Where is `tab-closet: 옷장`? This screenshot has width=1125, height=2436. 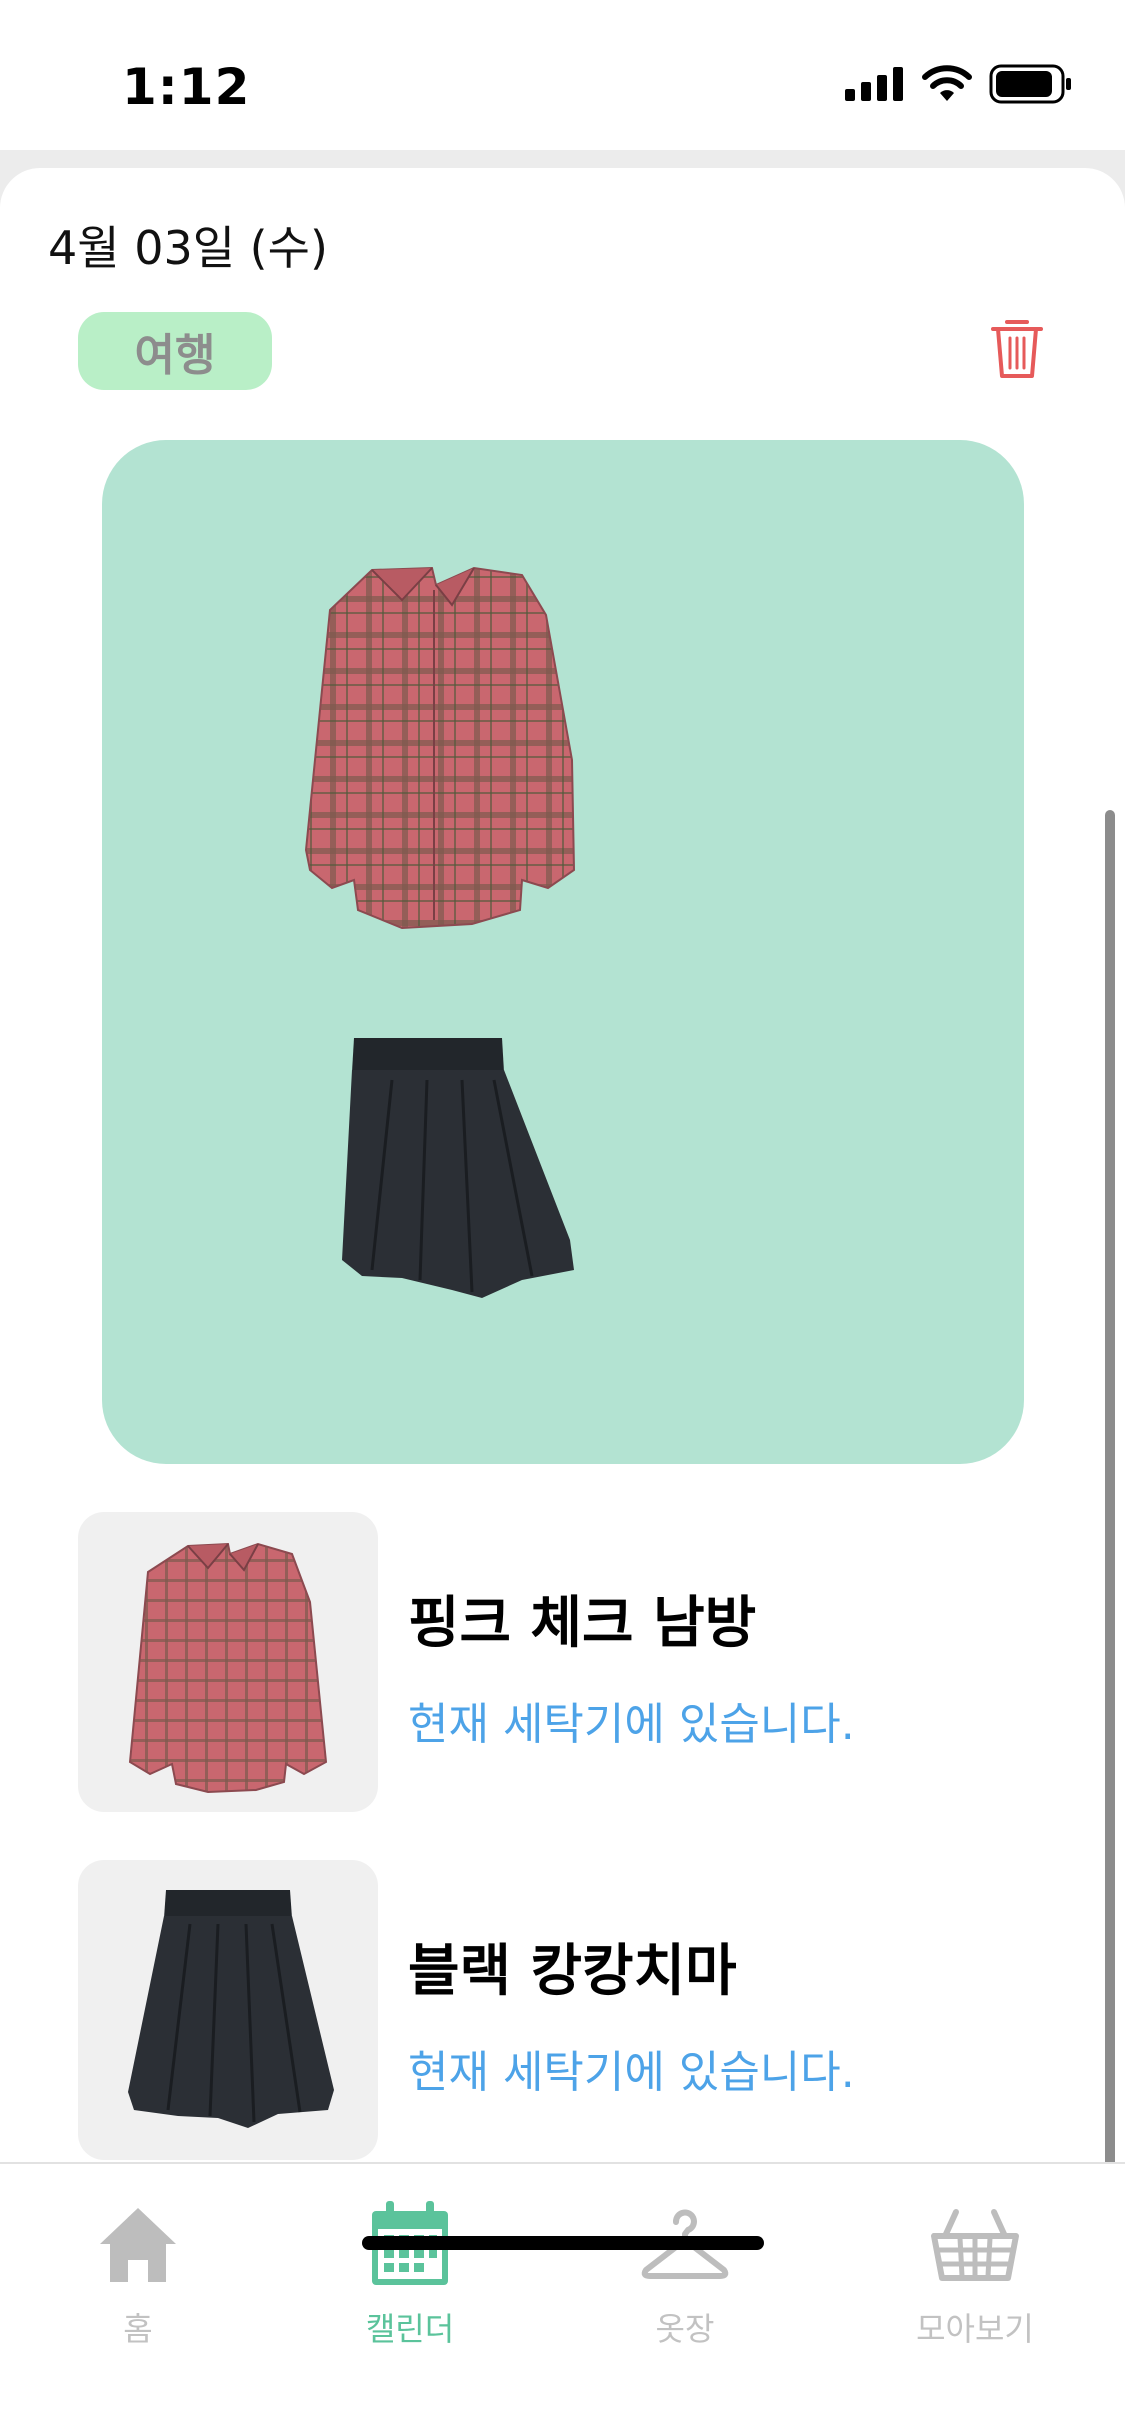 tab-closet: 옷장 is located at coordinates (685, 2264).